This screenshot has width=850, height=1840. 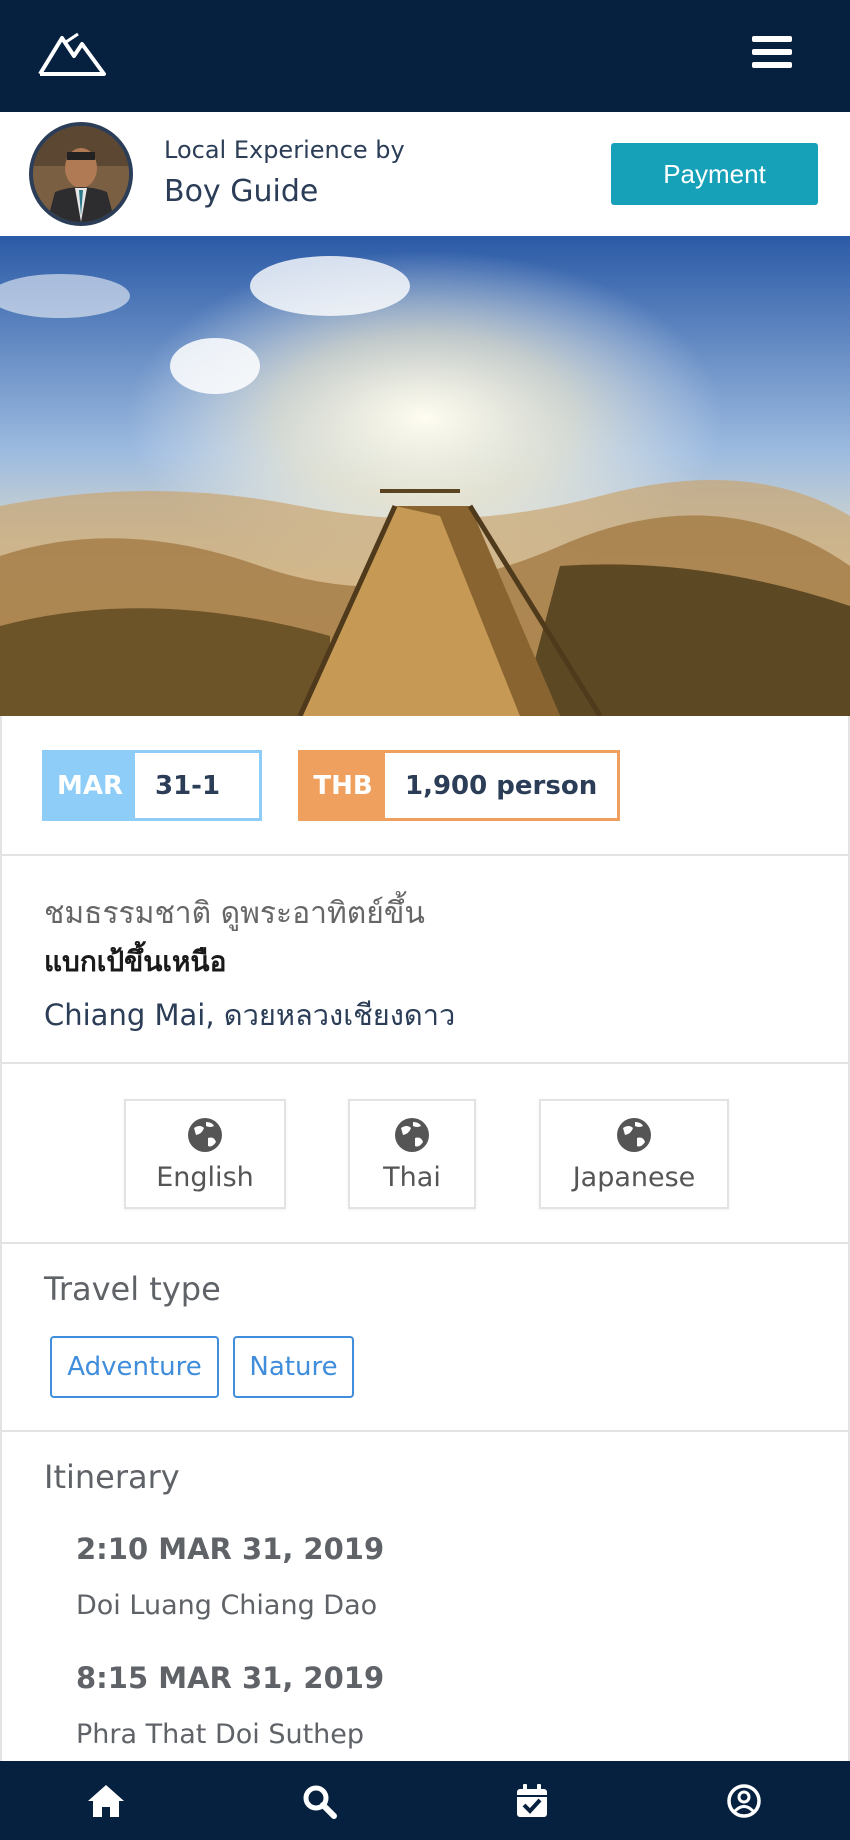 I want to click on language-english: English, so click(x=205, y=1154).